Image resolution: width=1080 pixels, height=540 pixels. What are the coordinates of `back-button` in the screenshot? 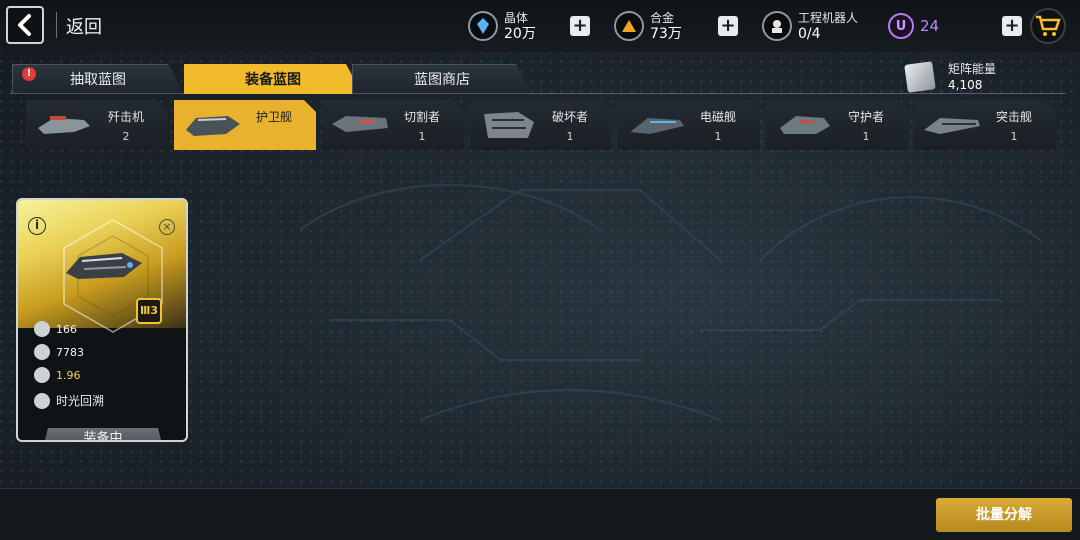 It's located at (25, 25).